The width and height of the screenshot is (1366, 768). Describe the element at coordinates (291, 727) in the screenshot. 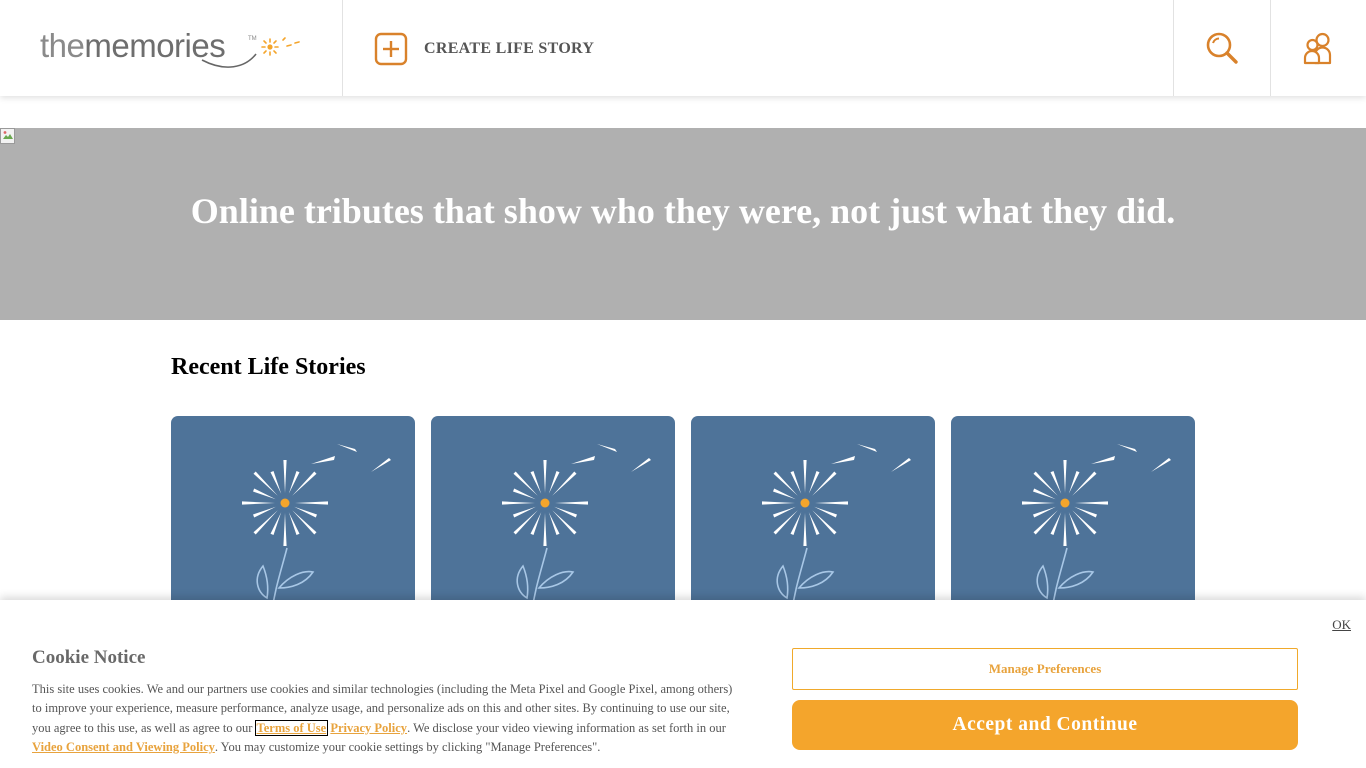

I see `terms-of-use-link: Terms of Use` at that location.